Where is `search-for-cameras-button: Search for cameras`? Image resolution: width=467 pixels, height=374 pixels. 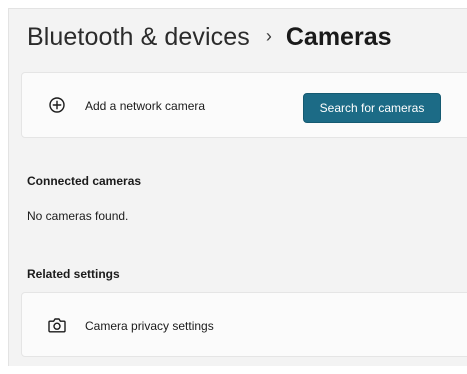 search-for-cameras-button: Search for cameras is located at coordinates (372, 108).